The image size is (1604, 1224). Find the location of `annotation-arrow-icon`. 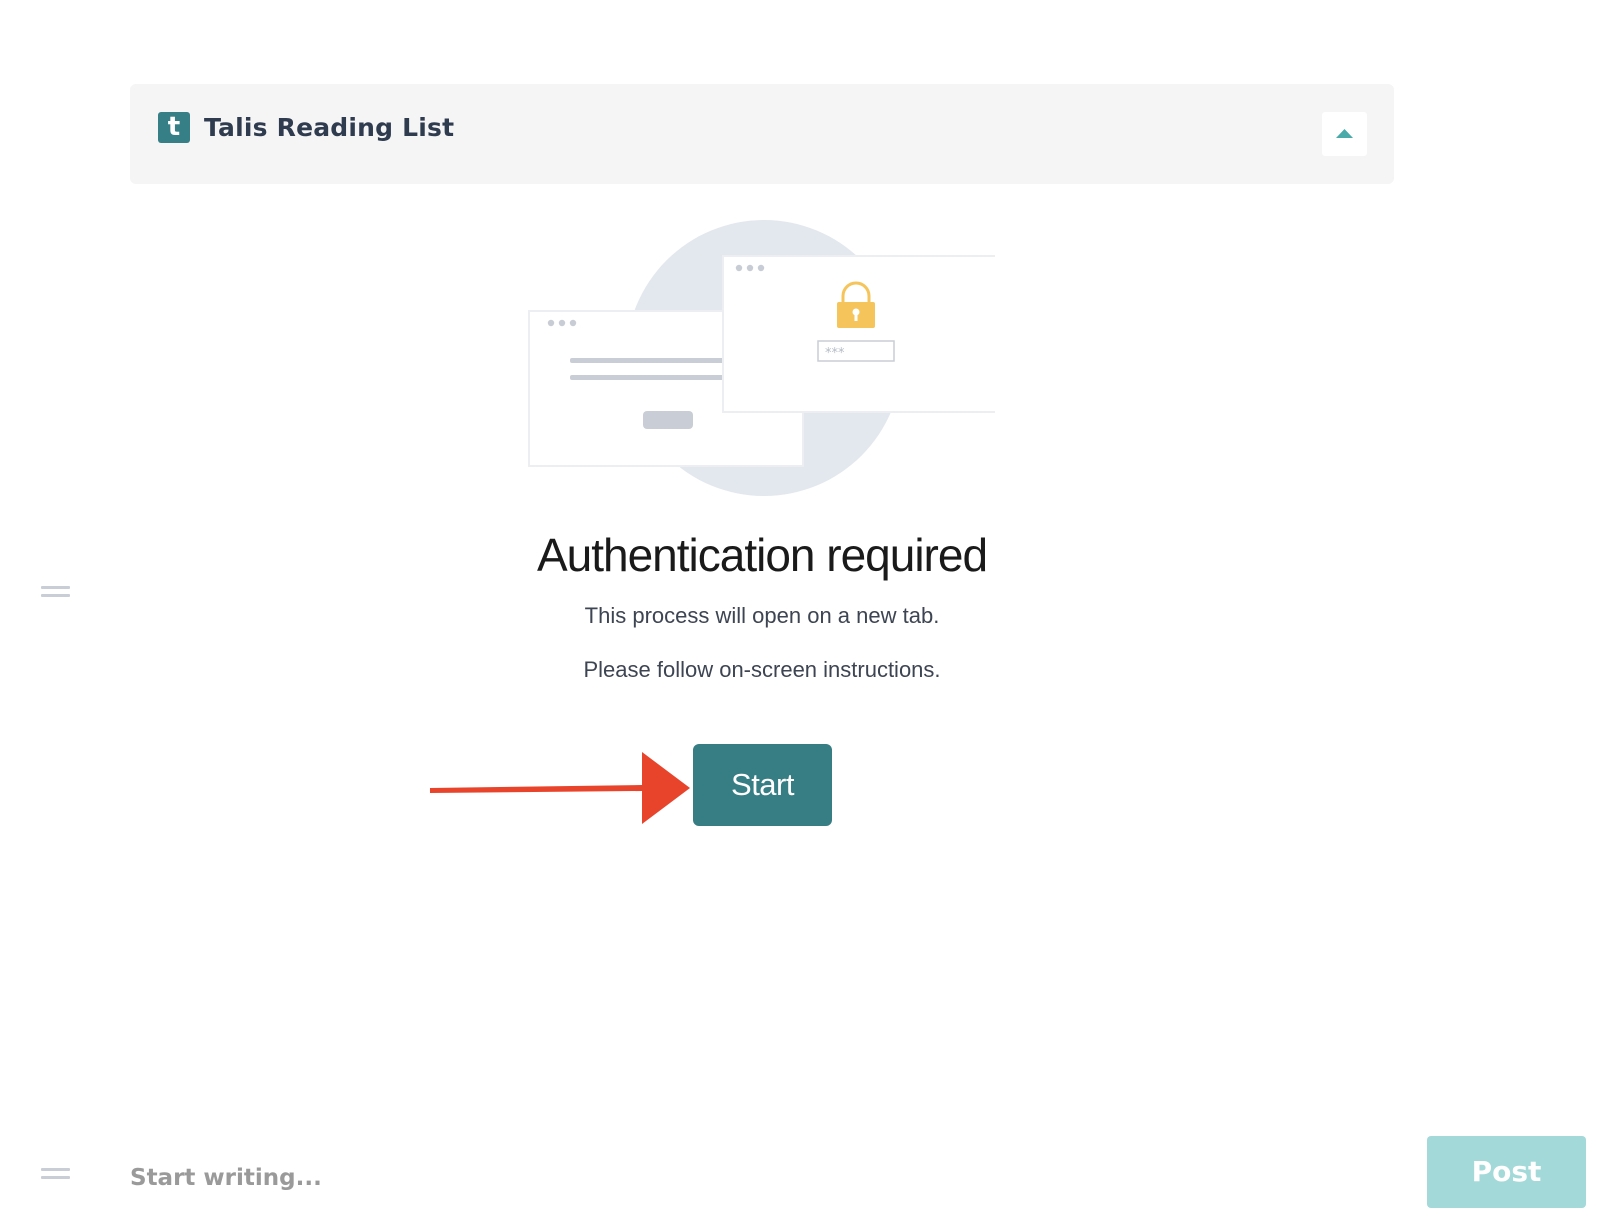

annotation-arrow-icon is located at coordinates (560, 788).